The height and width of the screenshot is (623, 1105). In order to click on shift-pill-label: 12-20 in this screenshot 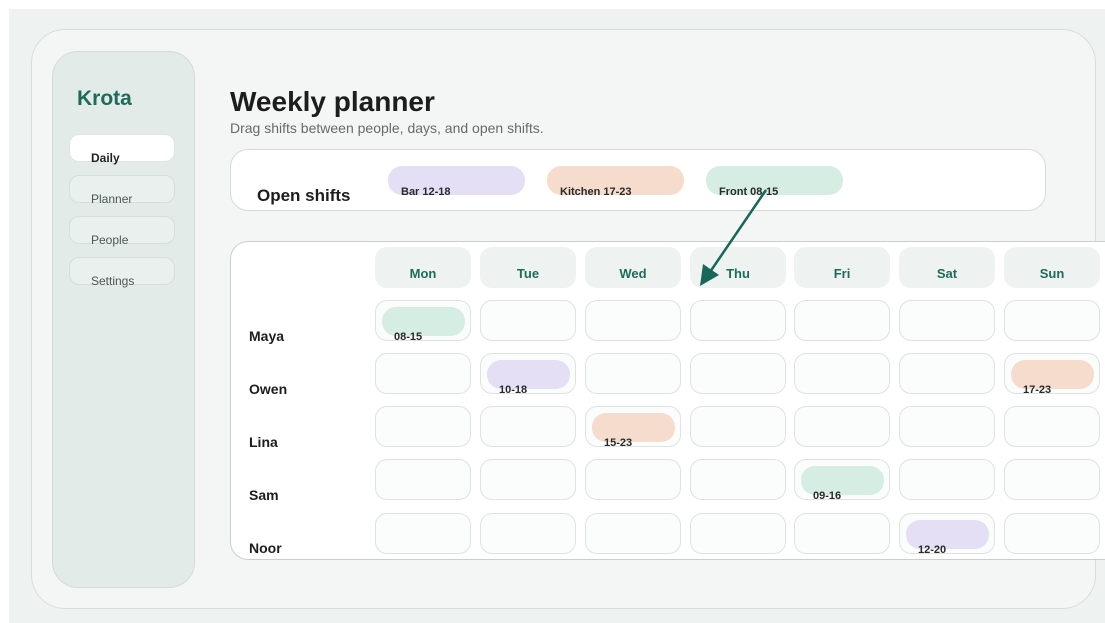, I will do `click(932, 550)`.